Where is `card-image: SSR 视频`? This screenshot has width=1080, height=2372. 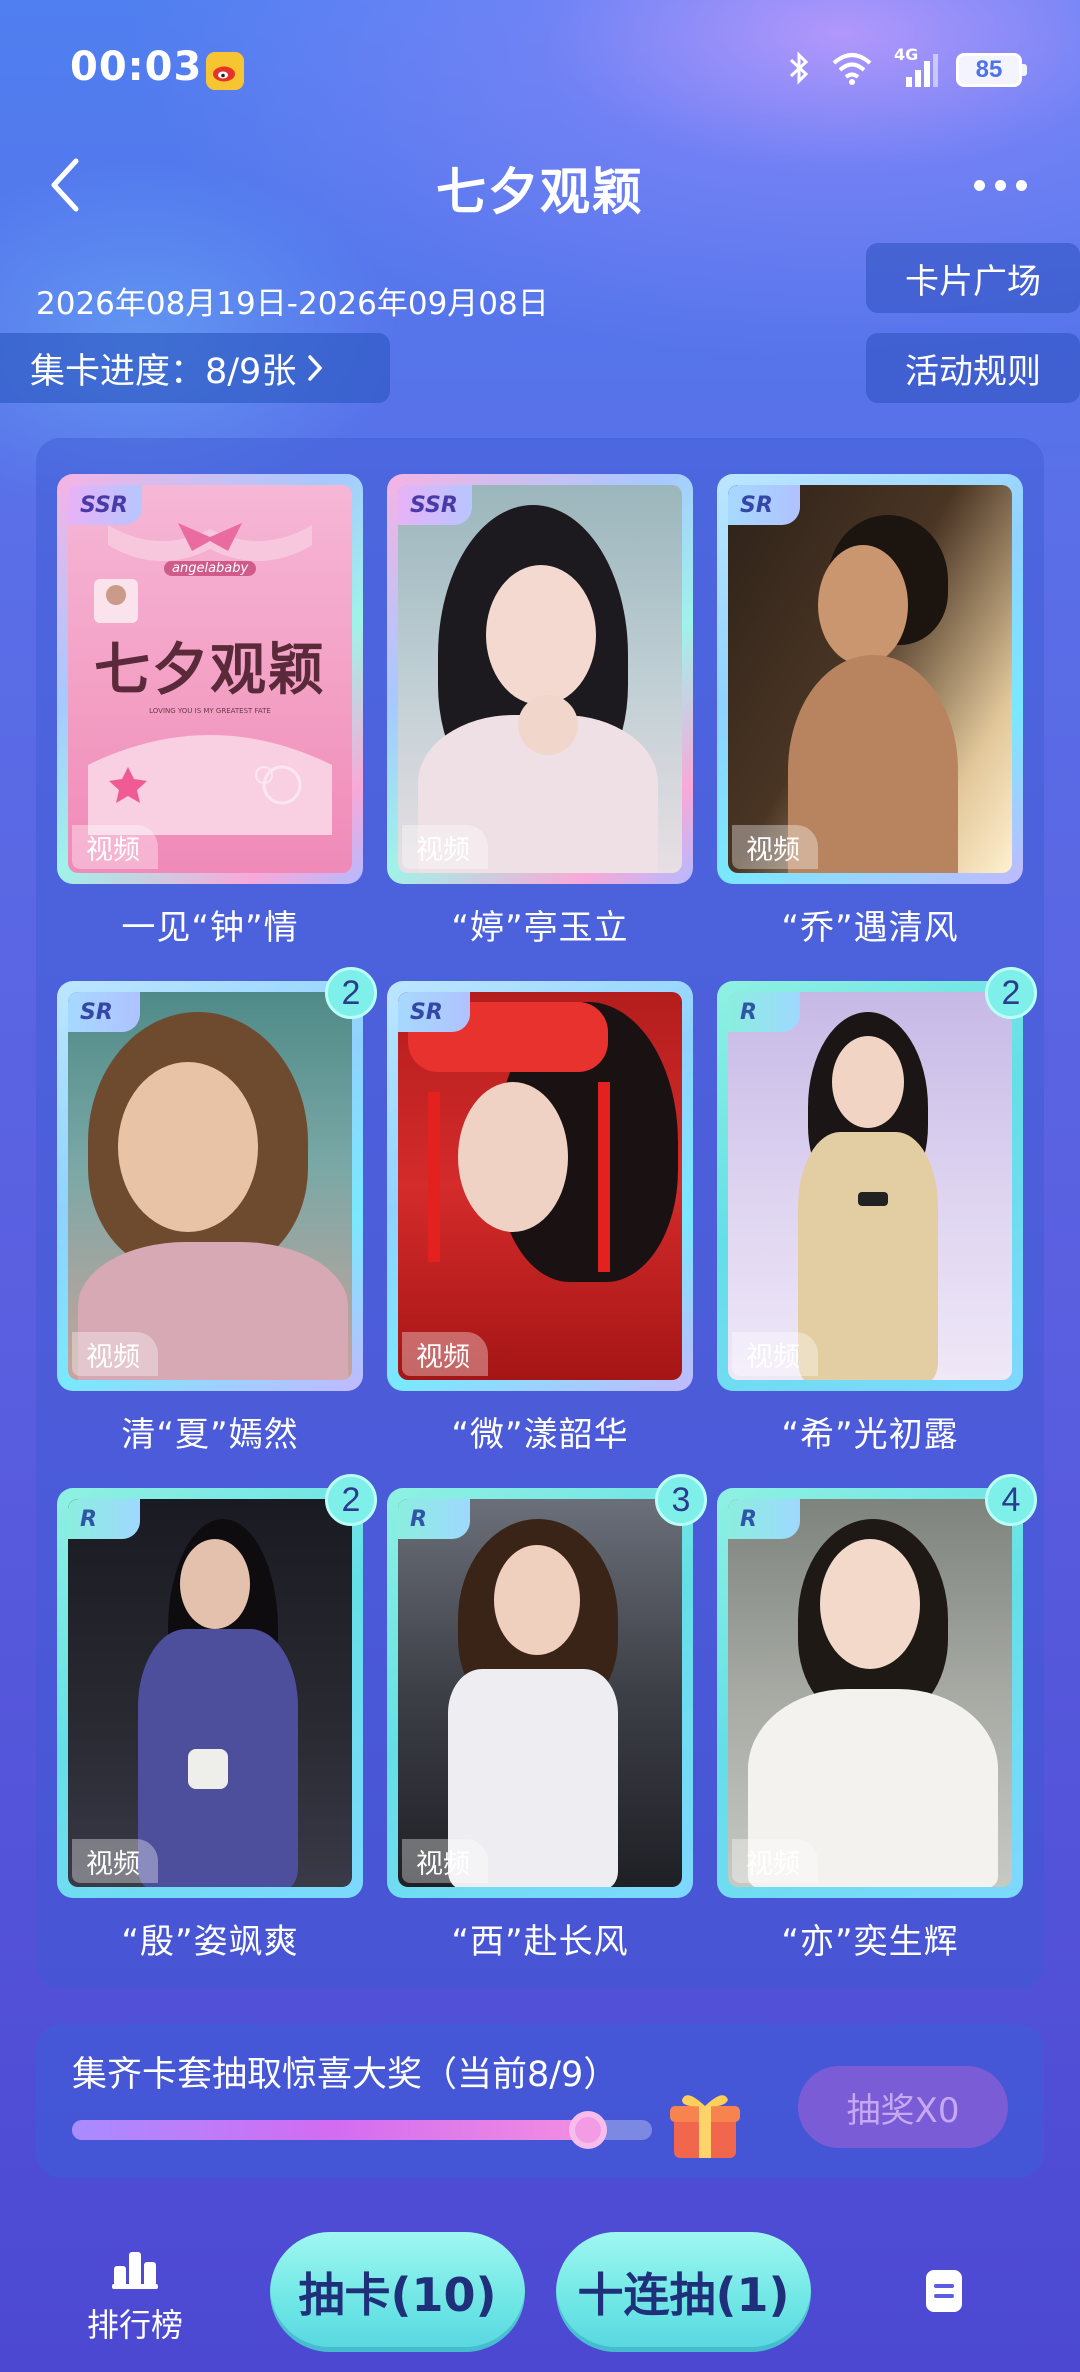
card-image: SSR 视频 is located at coordinates (540, 679).